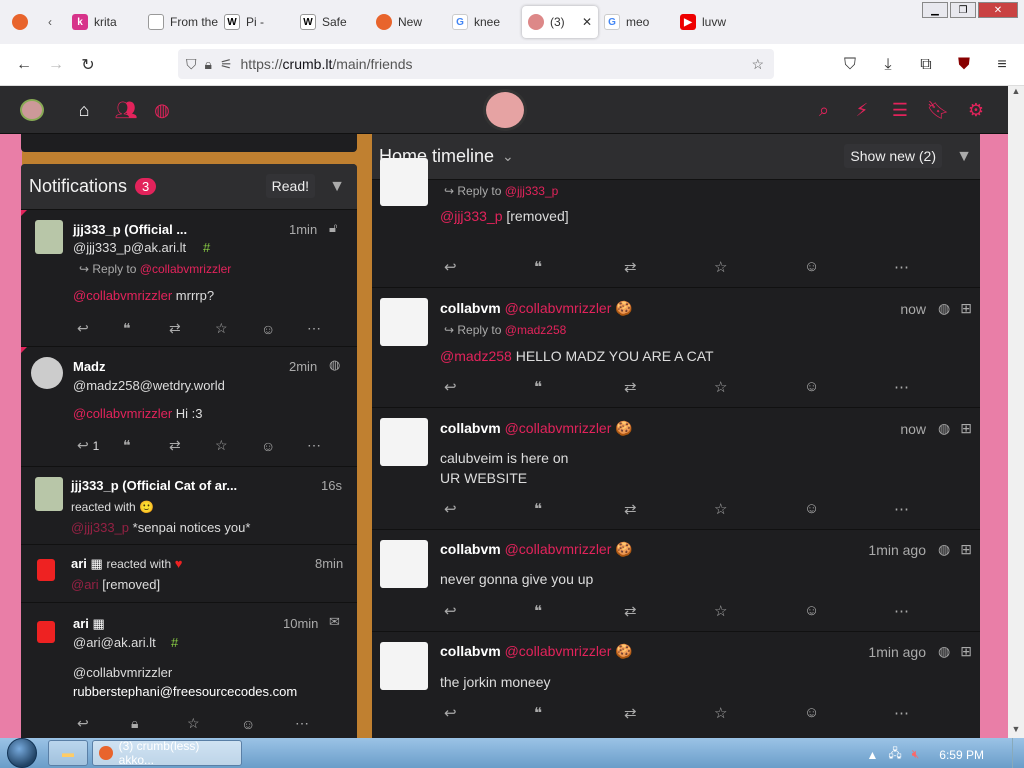 The image size is (1024, 768). What do you see at coordinates (126, 110) in the screenshot?
I see `friends-icon: 👥︎` at bounding box center [126, 110].